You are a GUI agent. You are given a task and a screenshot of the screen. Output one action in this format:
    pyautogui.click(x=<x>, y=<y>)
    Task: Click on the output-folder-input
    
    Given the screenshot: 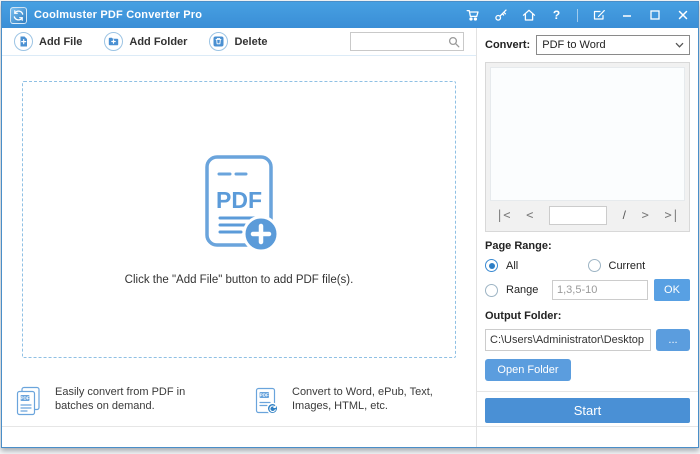 What is the action you would take?
    pyautogui.click(x=568, y=340)
    